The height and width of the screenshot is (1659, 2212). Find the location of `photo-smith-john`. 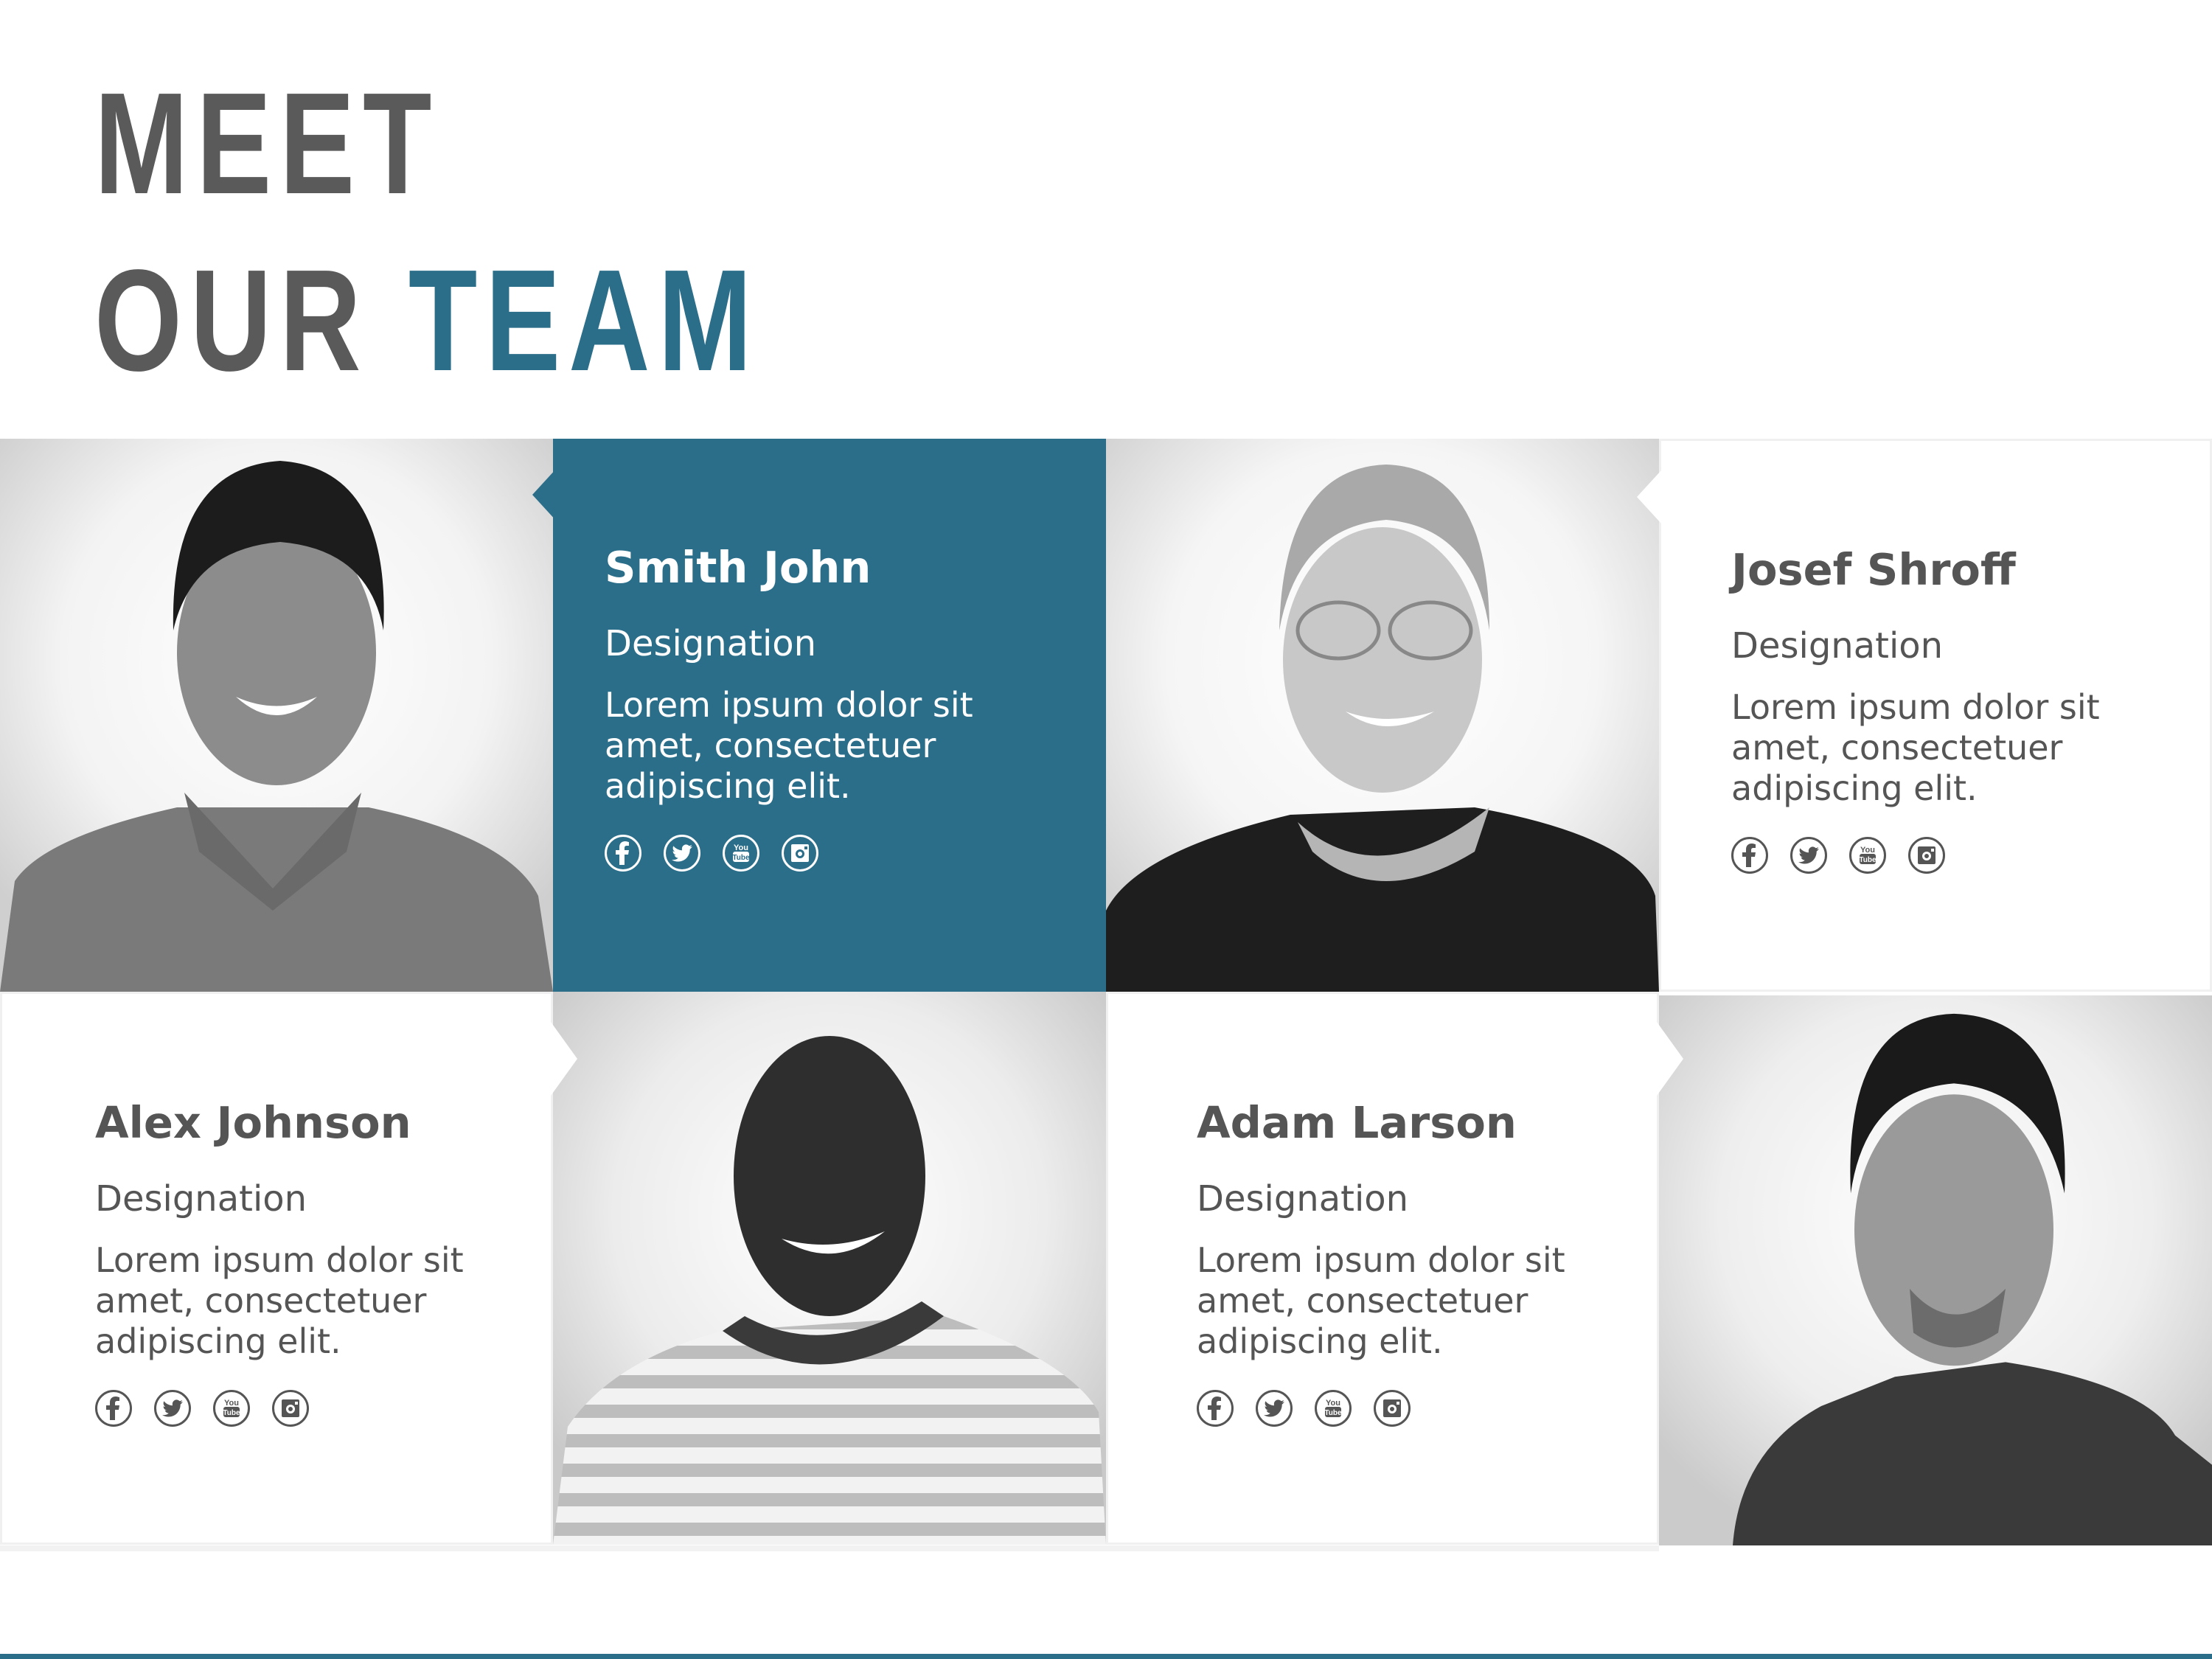

photo-smith-john is located at coordinates (276, 715).